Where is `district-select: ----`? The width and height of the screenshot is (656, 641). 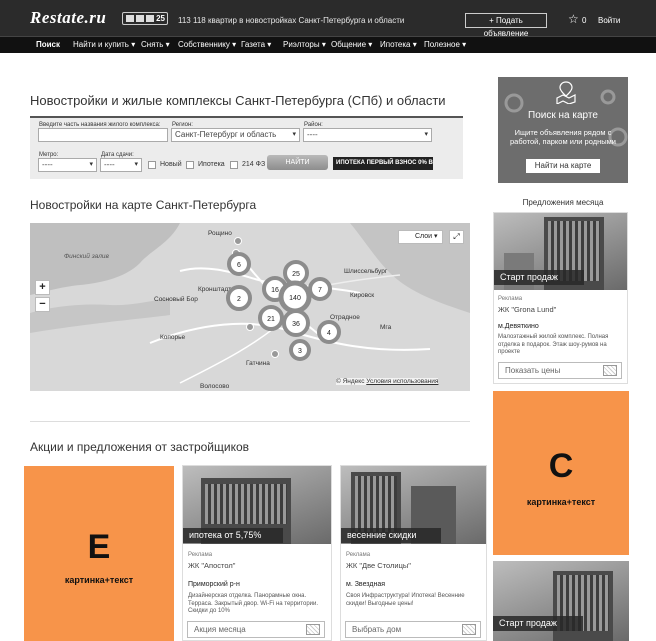
district-select: ---- is located at coordinates (367, 135).